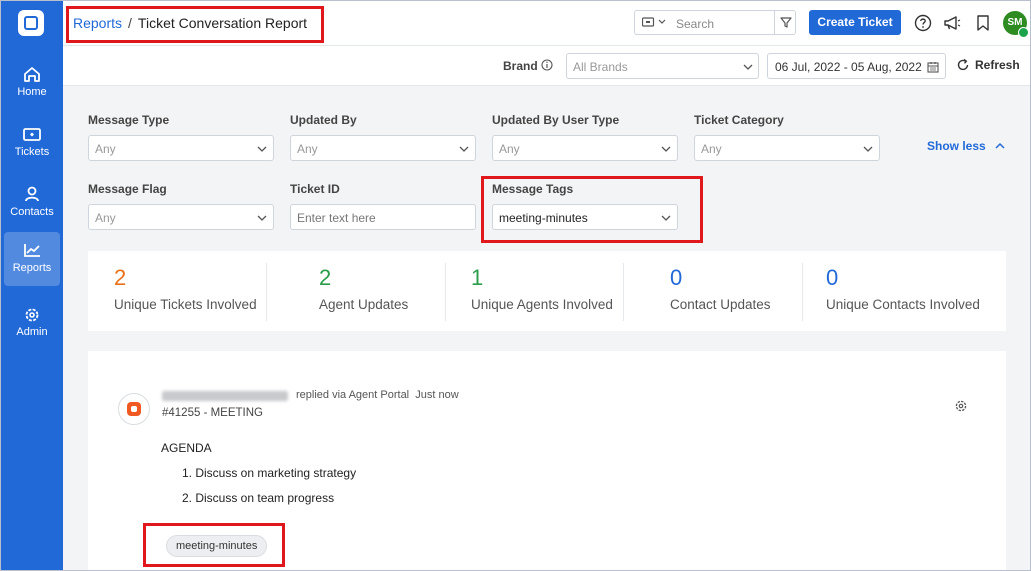 The height and width of the screenshot is (571, 1031). What do you see at coordinates (185, 304) in the screenshot?
I see `stat-label: Unique Tickets Involved` at bounding box center [185, 304].